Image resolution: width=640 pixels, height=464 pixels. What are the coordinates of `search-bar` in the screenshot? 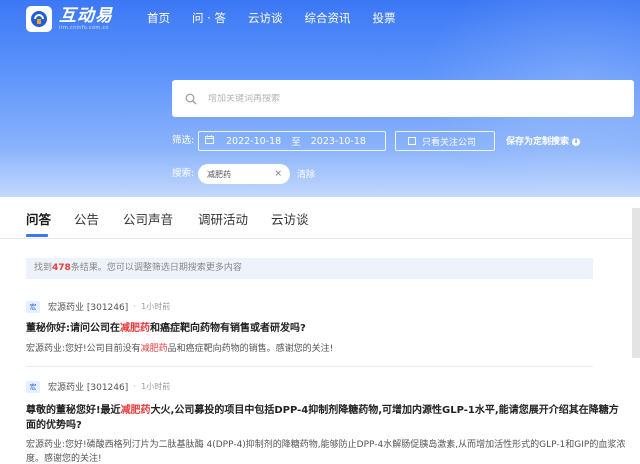 It's located at (403, 98).